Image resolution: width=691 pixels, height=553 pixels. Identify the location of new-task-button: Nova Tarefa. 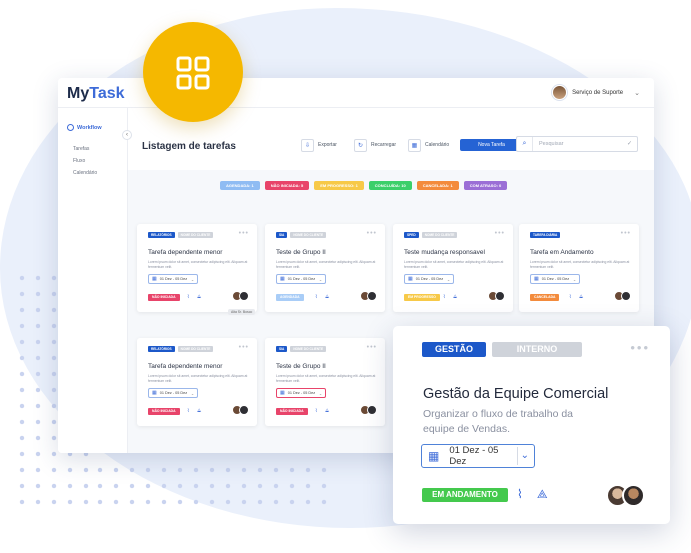
(491, 145).